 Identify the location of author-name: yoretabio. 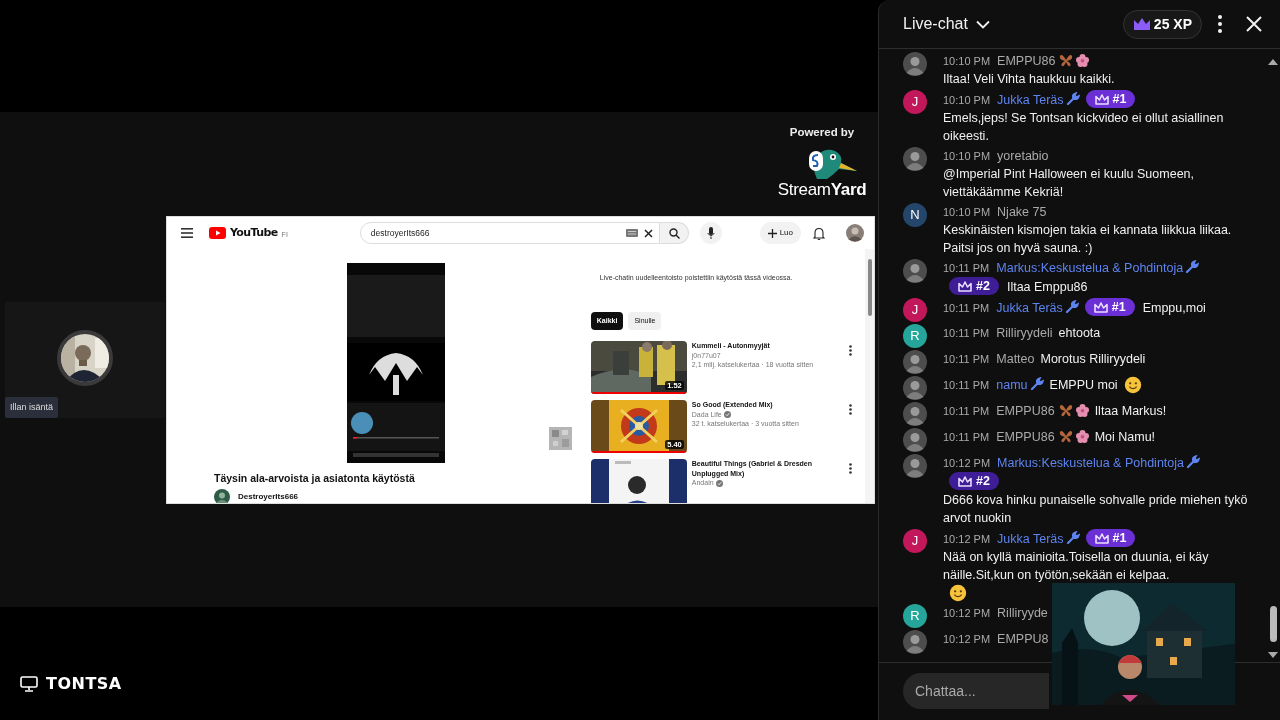
(1023, 156).